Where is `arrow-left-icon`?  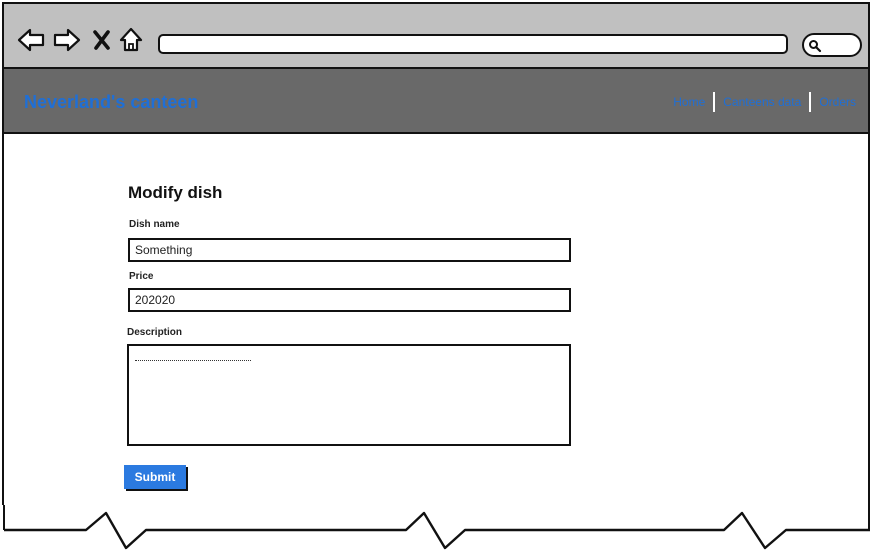
arrow-left-icon is located at coordinates (31, 40).